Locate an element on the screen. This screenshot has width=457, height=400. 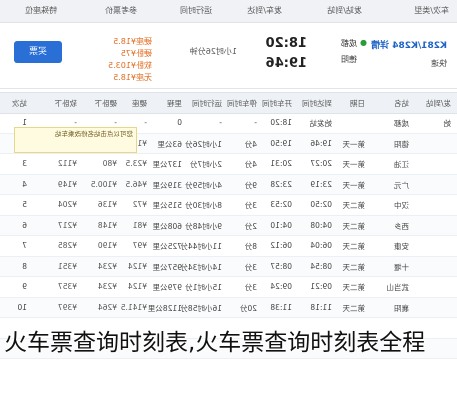
table-cell: 04:08 is located at coordinates (321, 225).